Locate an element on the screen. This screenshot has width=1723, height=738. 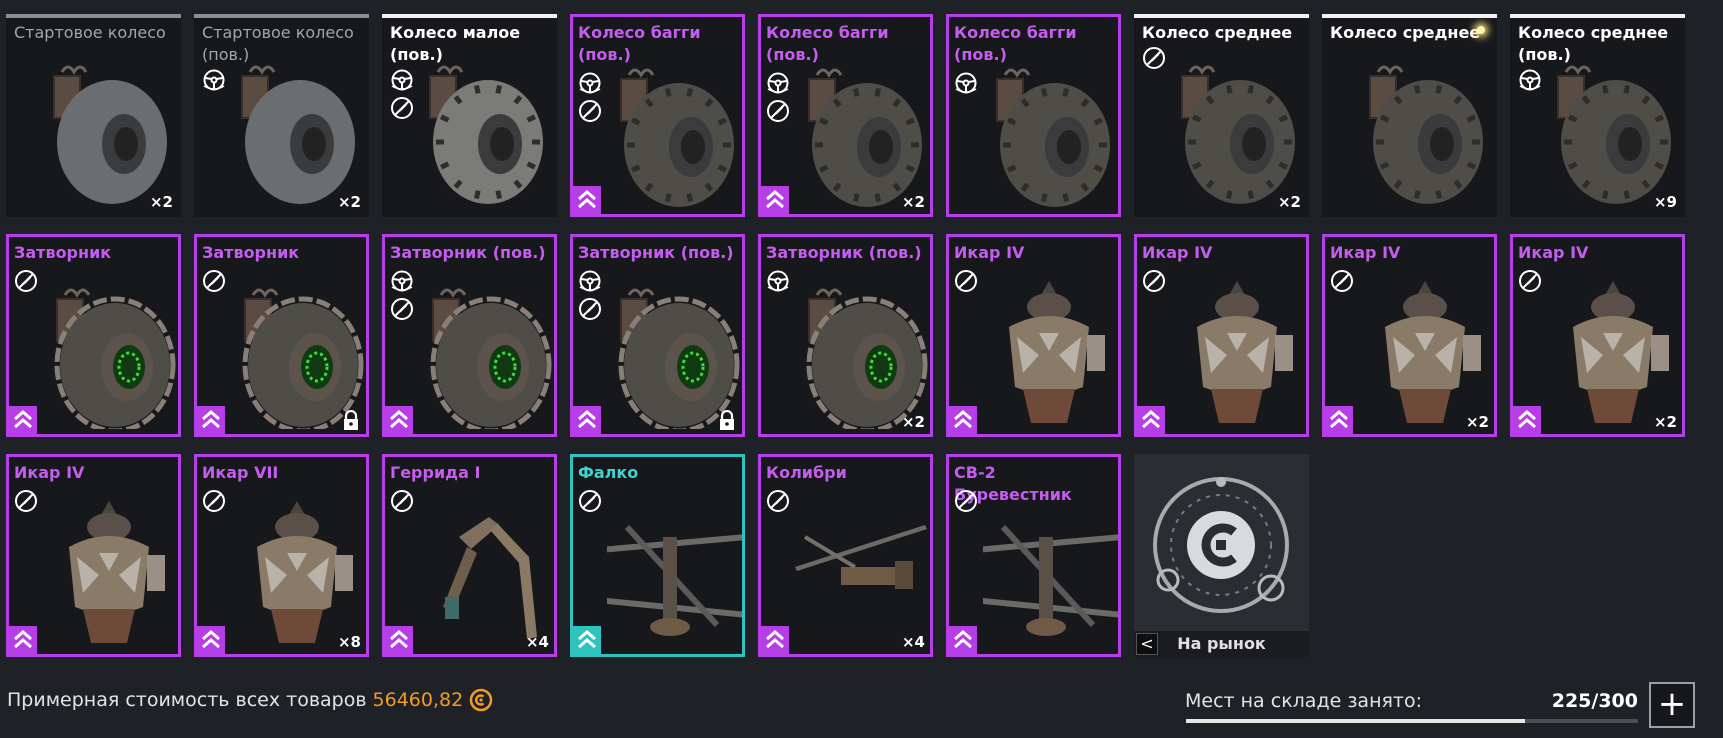
inventory-item: Фалко is located at coordinates (657, 555).